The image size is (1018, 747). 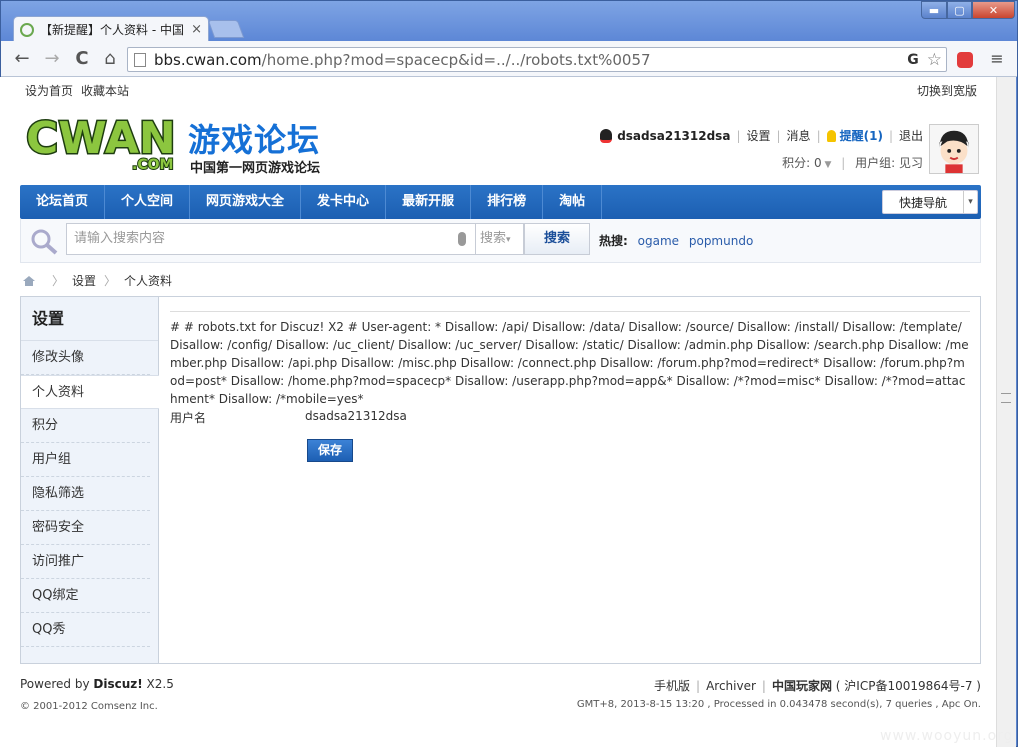 I want to click on notify-link: 提醒(1), so click(x=861, y=135).